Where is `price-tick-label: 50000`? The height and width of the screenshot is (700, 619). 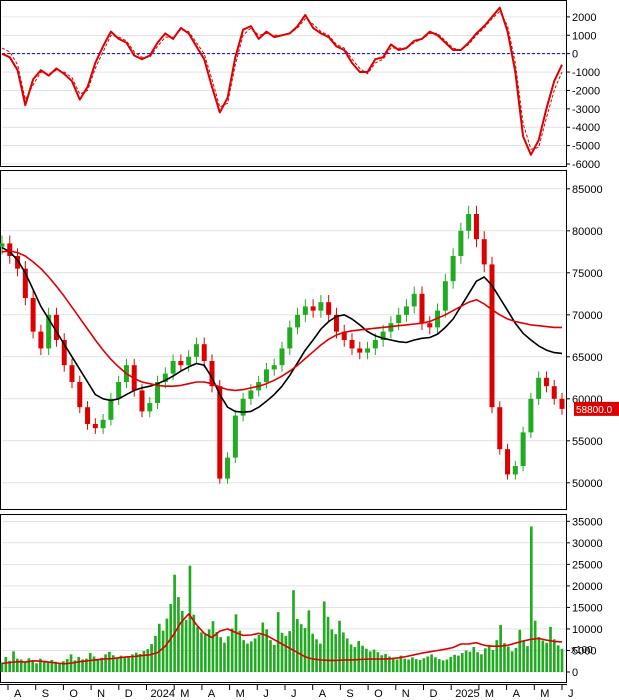 price-tick-label: 50000 is located at coordinates (587, 484).